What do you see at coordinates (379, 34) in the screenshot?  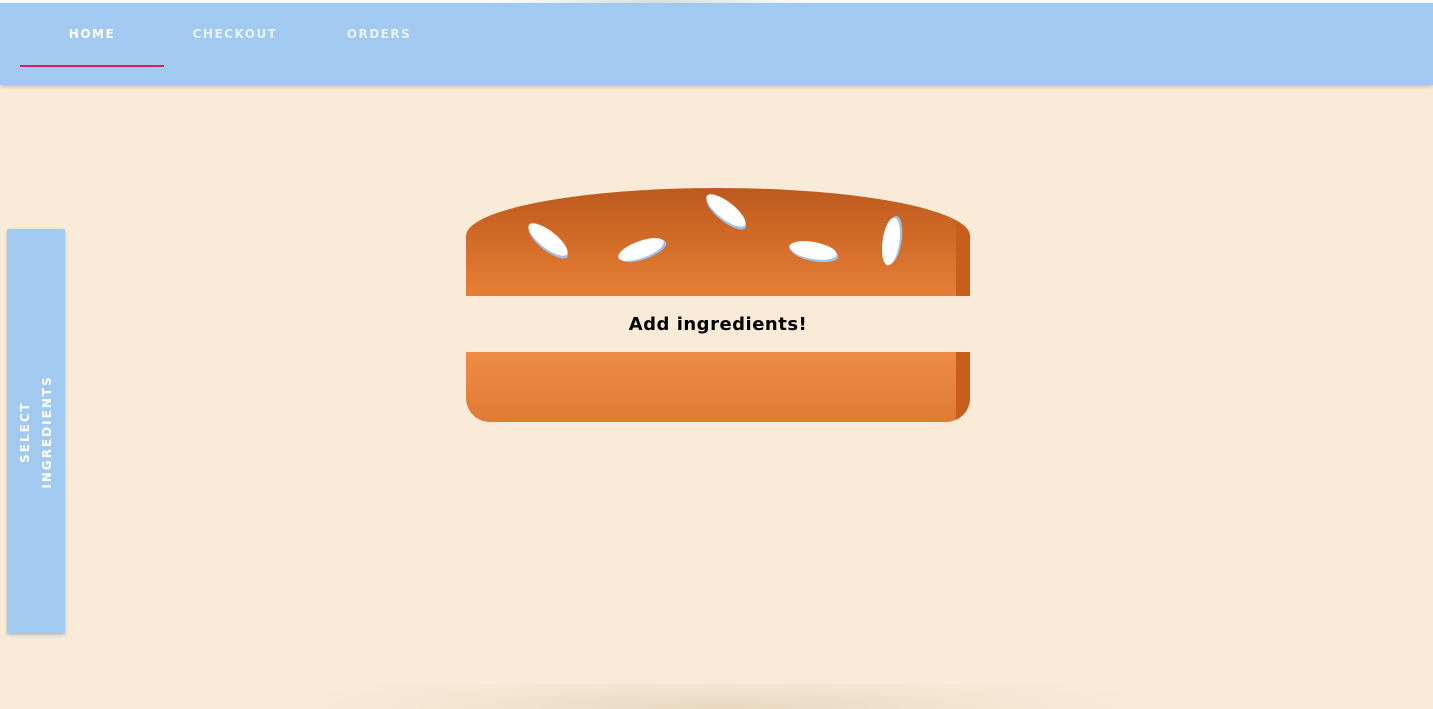 I see `tab-orders: ORDERS` at bounding box center [379, 34].